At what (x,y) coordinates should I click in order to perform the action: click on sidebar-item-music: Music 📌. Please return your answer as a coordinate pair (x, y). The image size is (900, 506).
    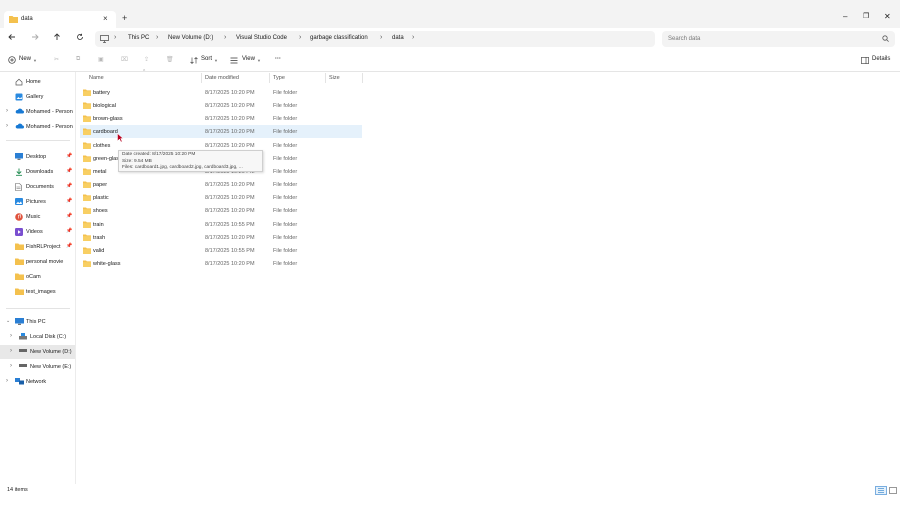
    Looking at the image, I should click on (37, 217).